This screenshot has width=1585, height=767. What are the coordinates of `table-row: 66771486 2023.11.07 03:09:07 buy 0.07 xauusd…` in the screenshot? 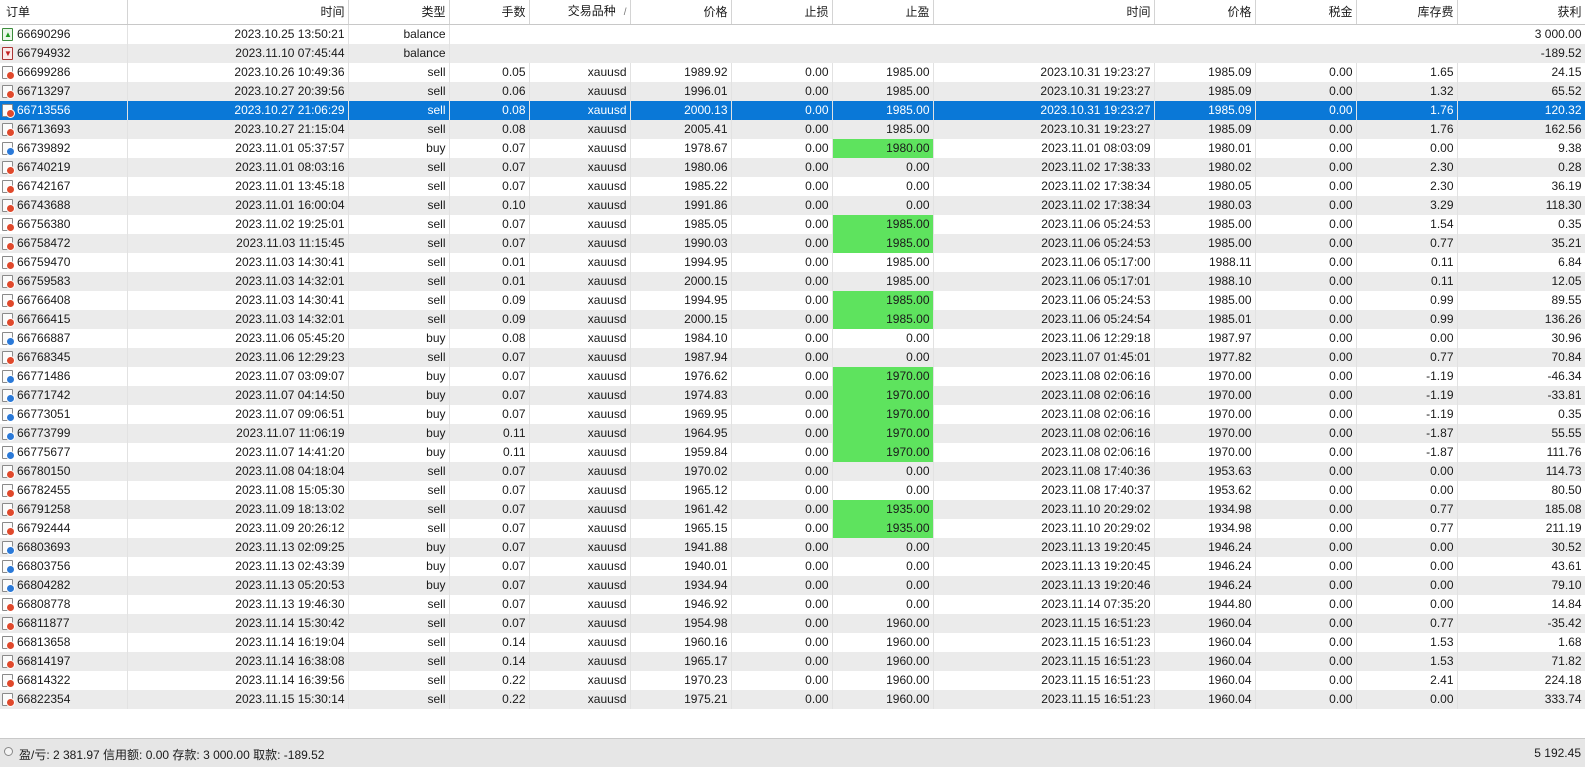 It's located at (792, 376).